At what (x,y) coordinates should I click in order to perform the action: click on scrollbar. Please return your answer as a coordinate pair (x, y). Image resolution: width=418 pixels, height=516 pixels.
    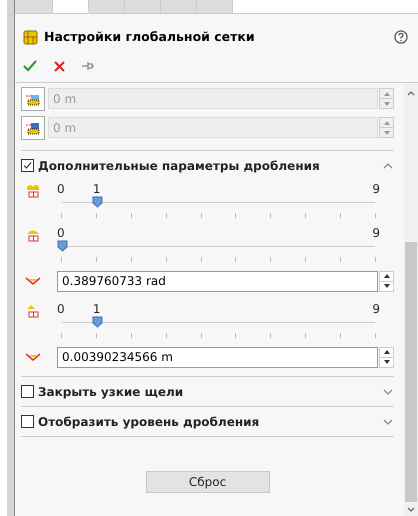
    Looking at the image, I should click on (411, 299).